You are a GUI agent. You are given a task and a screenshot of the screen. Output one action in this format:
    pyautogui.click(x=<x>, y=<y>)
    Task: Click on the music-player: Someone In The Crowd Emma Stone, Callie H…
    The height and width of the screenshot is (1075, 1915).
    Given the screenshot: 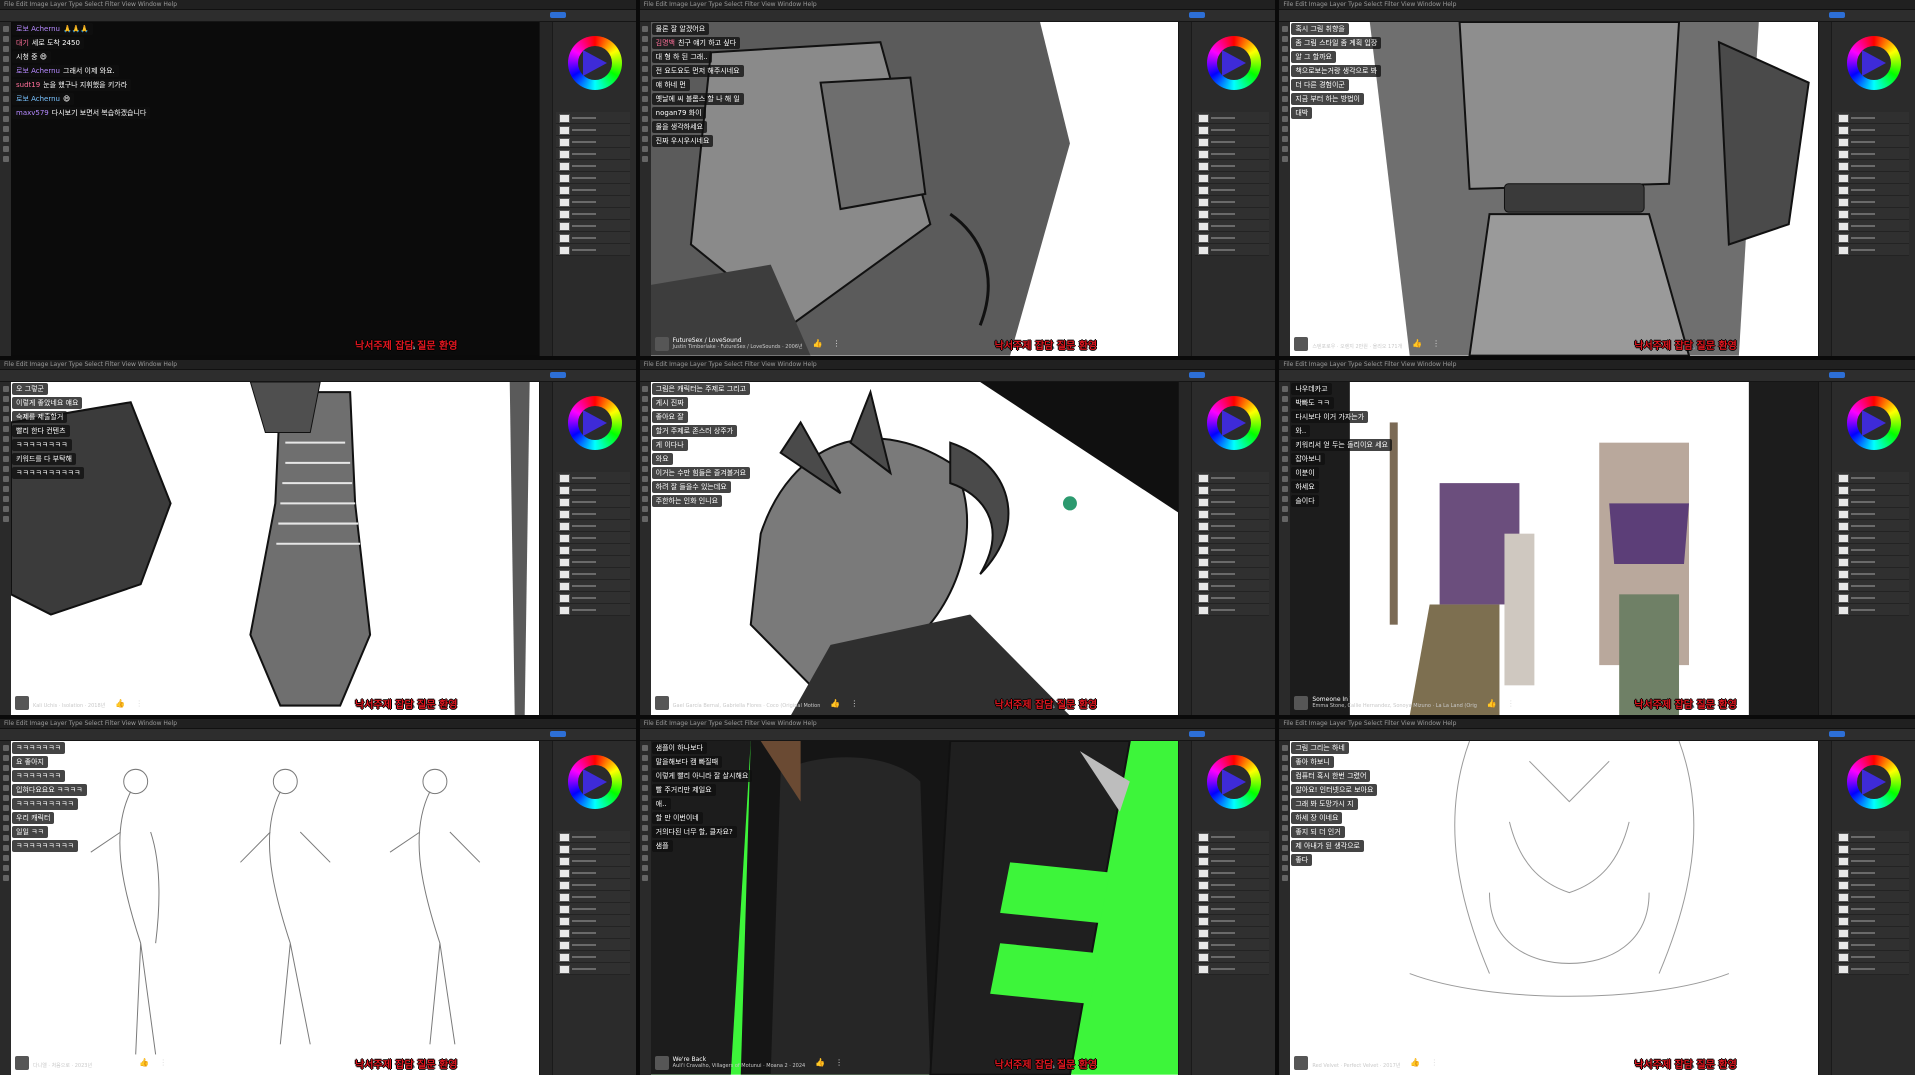 What is the action you would take?
    pyautogui.click(x=1404, y=703)
    